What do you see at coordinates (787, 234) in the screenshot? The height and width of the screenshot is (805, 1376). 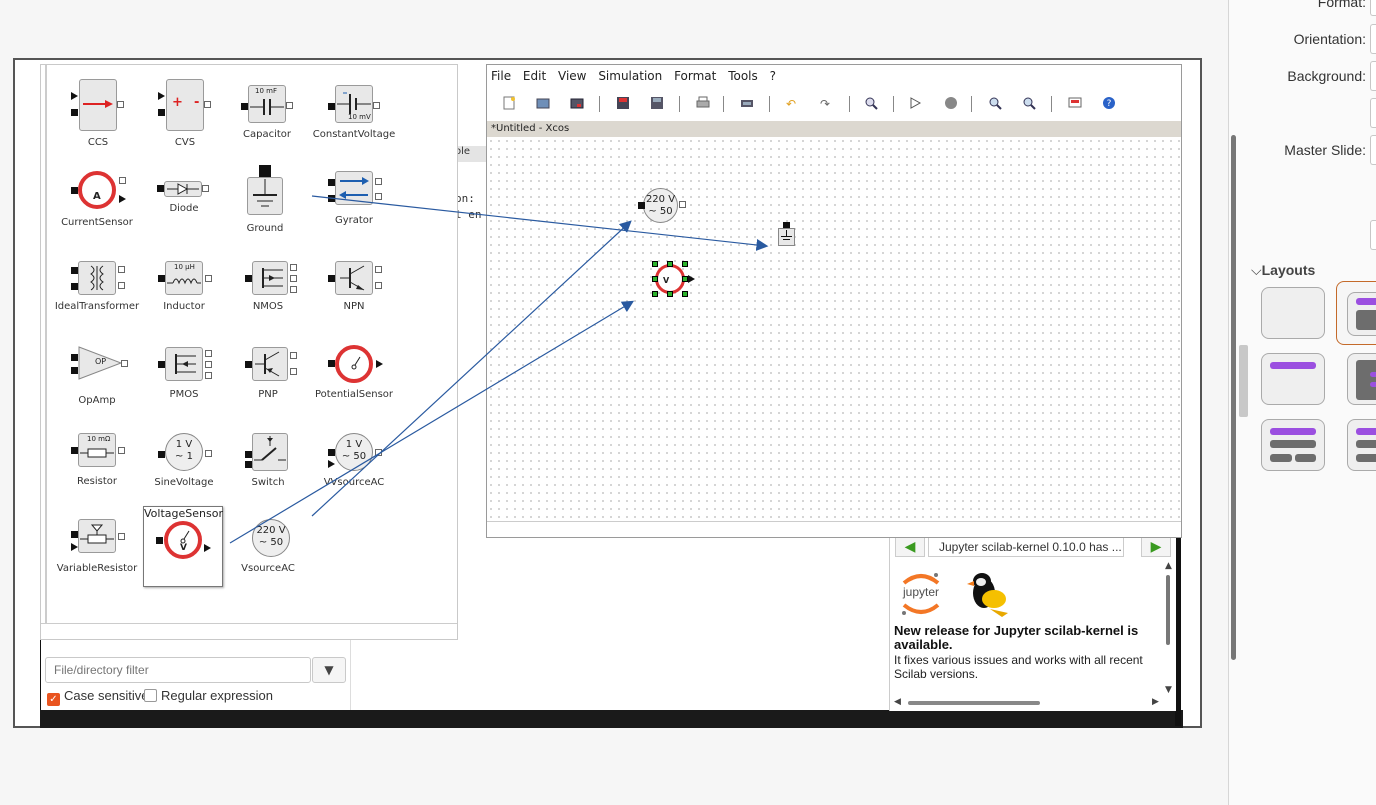 I see `canvas-ground-block` at bounding box center [787, 234].